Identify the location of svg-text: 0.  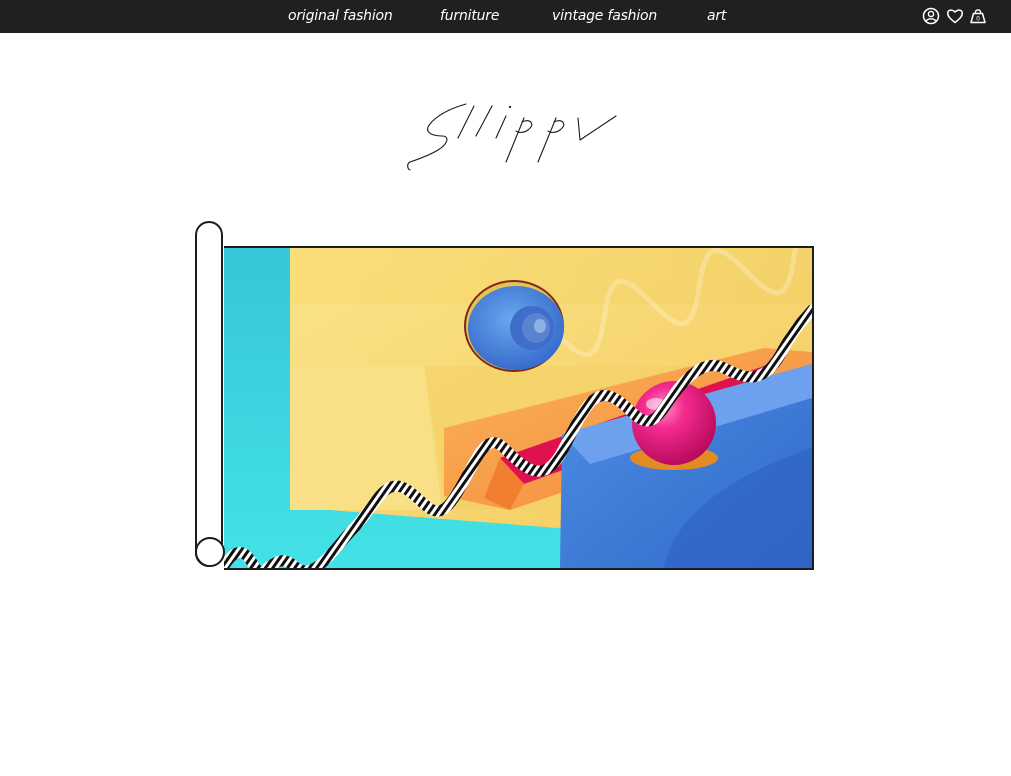
(978, 19).